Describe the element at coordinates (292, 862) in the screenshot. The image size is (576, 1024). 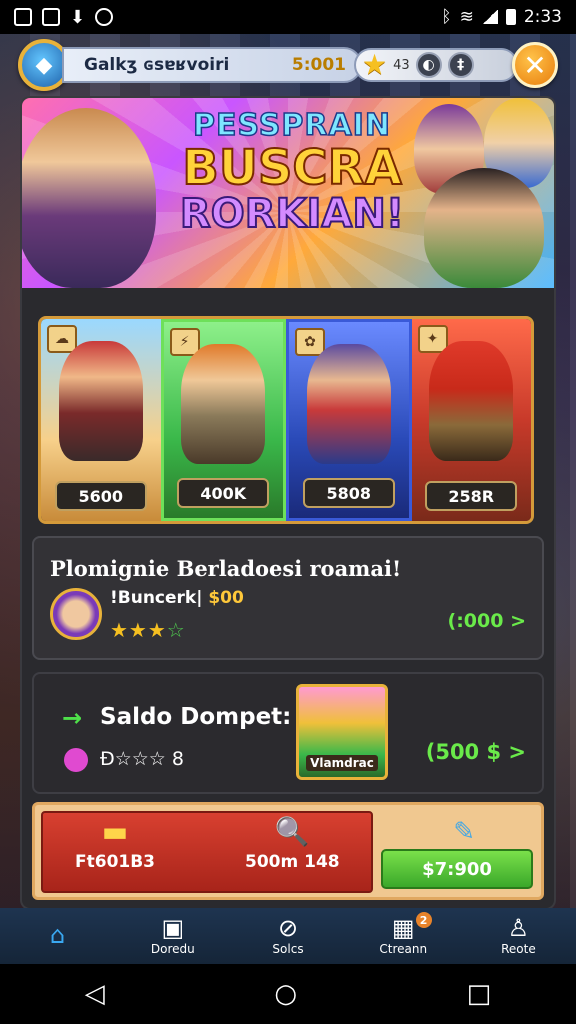
I see `search-label: 500m 148` at that location.